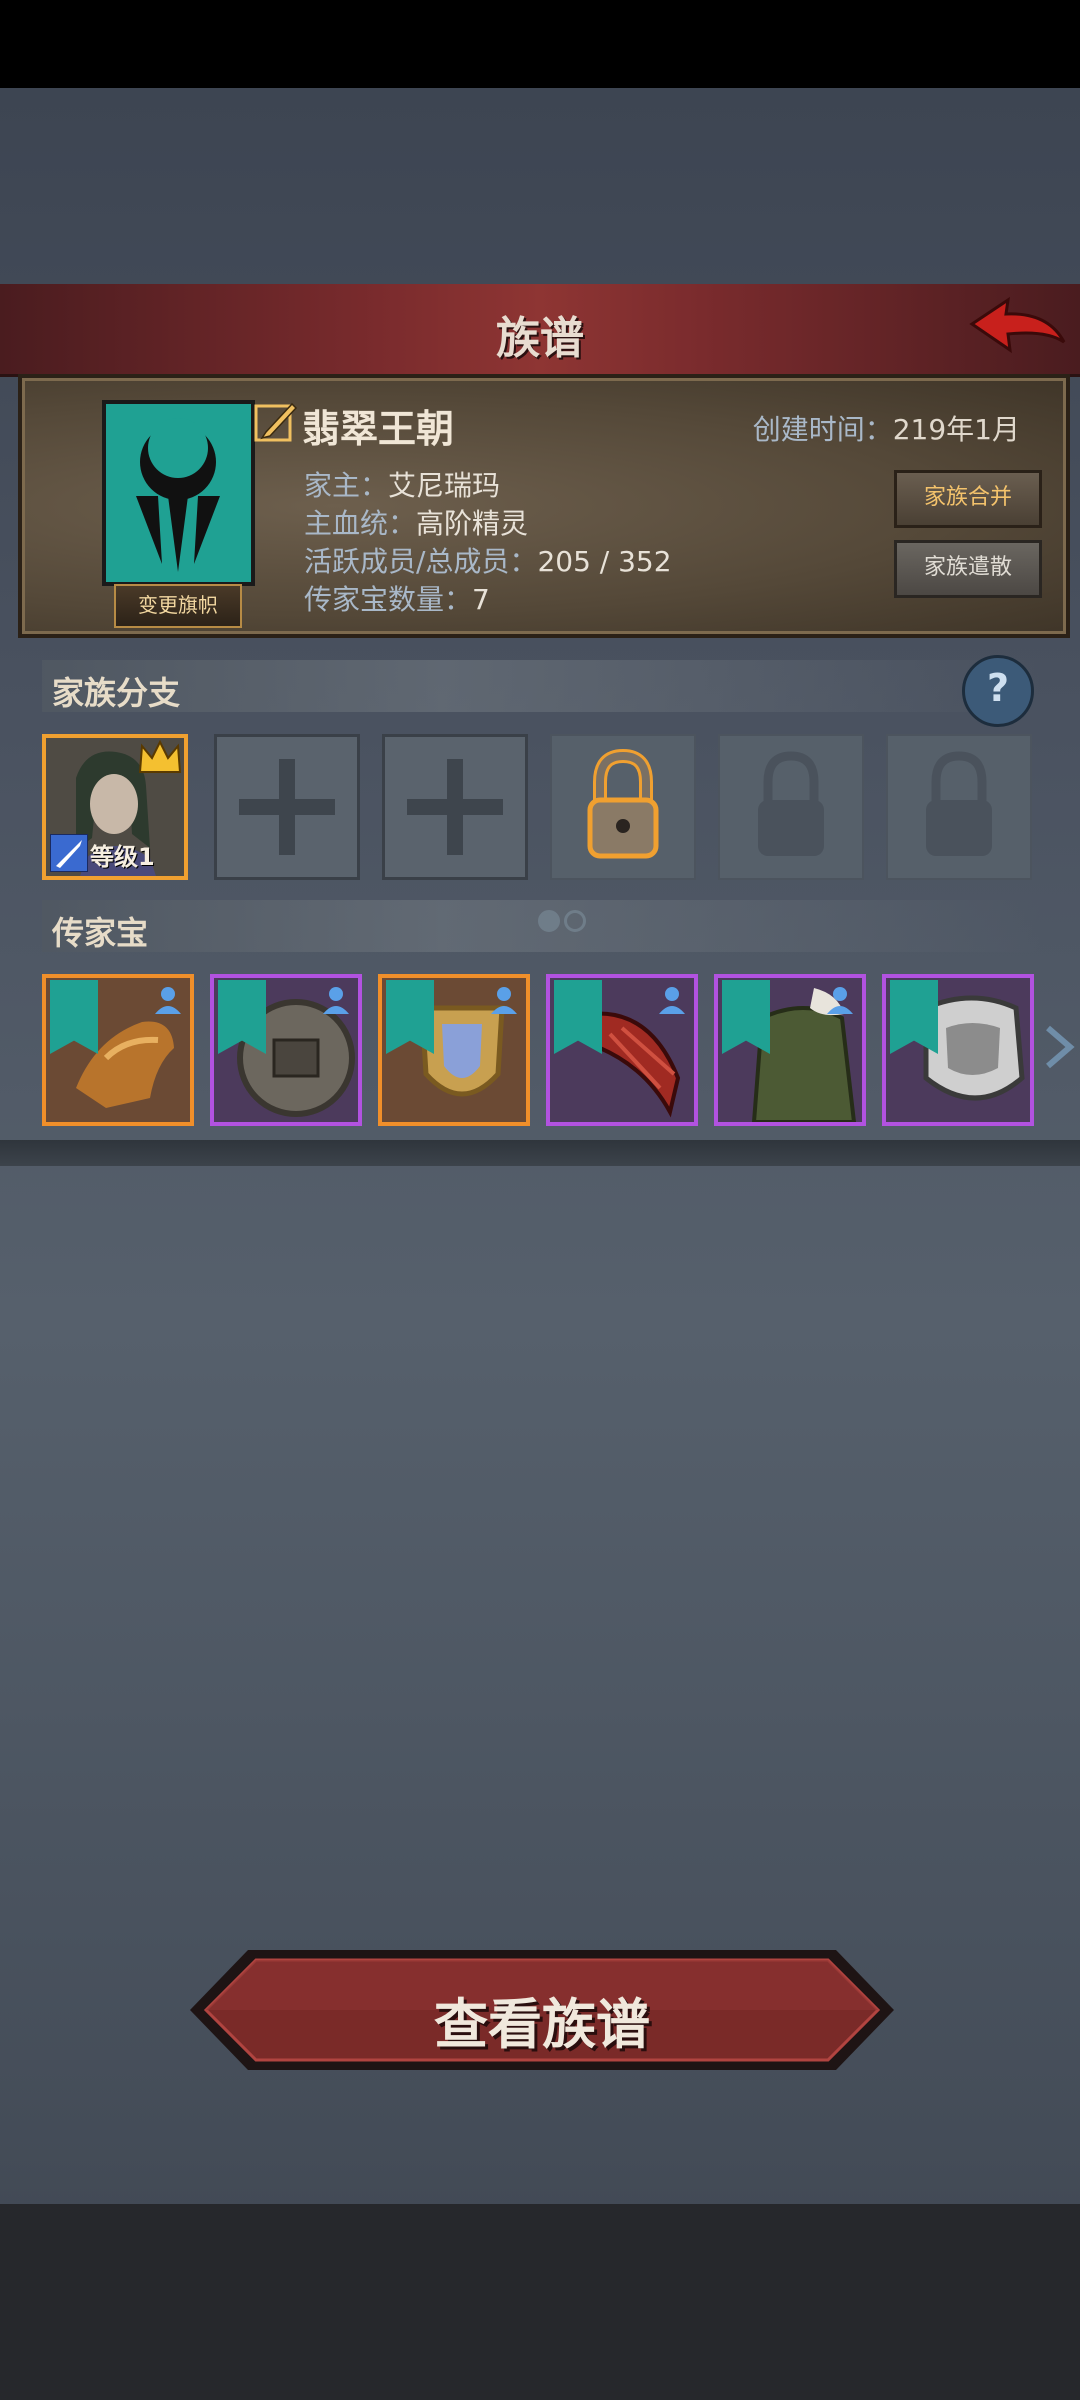 The width and height of the screenshot is (1080, 2400). Describe the element at coordinates (481, 599) in the screenshot. I see `heirloom-value: 7` at that location.